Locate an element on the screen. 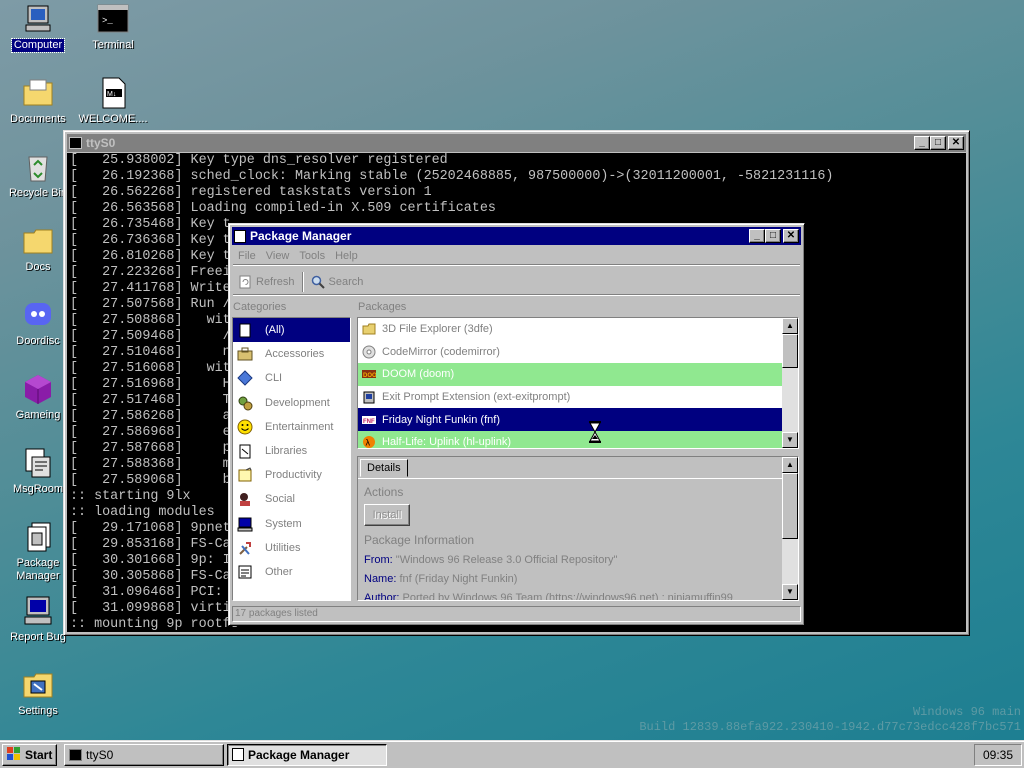  category-other: Other is located at coordinates (291, 572).